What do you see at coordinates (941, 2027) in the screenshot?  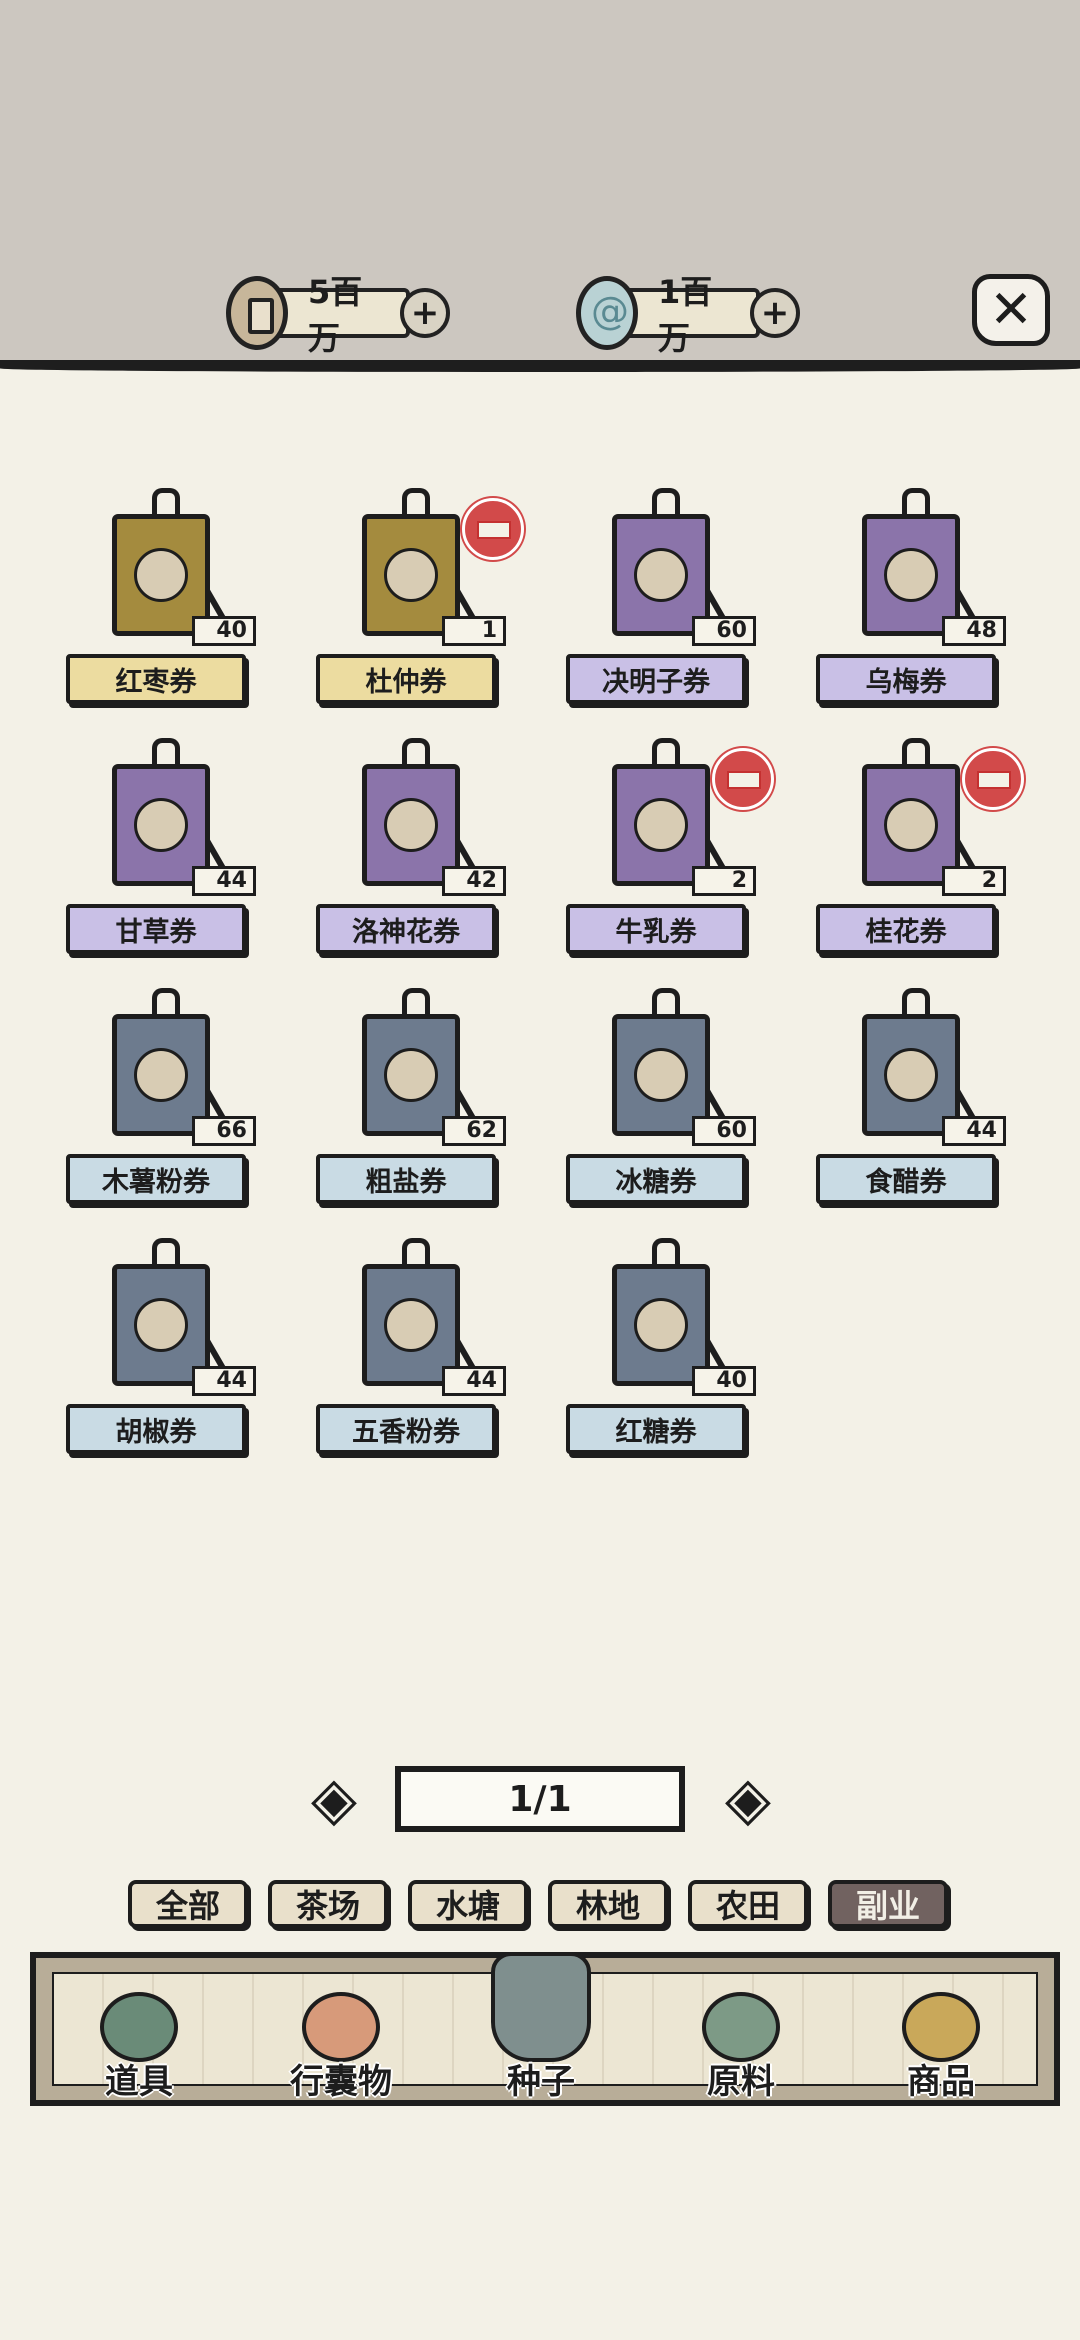 I see `goods-icon` at bounding box center [941, 2027].